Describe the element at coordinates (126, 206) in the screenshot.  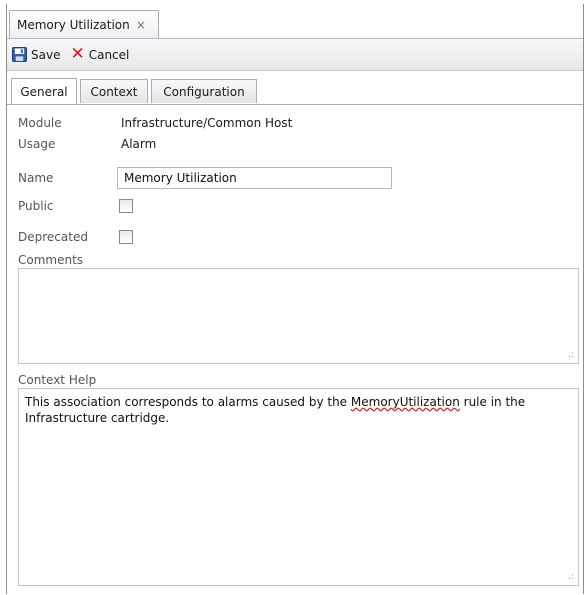
I see `public-checkbox` at that location.